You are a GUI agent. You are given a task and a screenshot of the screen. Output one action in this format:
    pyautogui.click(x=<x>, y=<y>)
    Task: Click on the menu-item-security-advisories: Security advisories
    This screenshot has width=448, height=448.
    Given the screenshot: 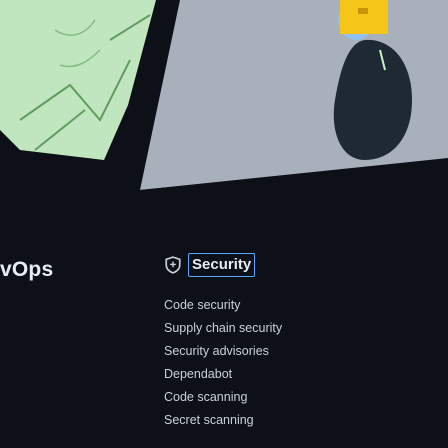 What is the action you would take?
    pyautogui.click(x=223, y=351)
    